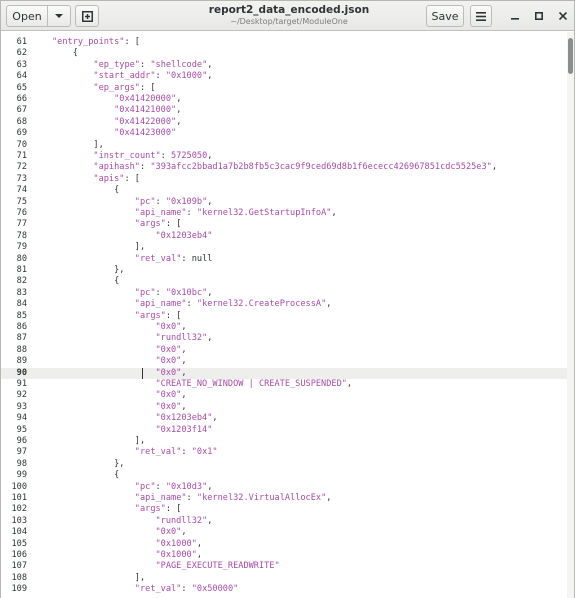 This screenshot has width=575, height=598. Describe the element at coordinates (284, 338) in the screenshot. I see `code-line: 87 "rundll32",` at that location.